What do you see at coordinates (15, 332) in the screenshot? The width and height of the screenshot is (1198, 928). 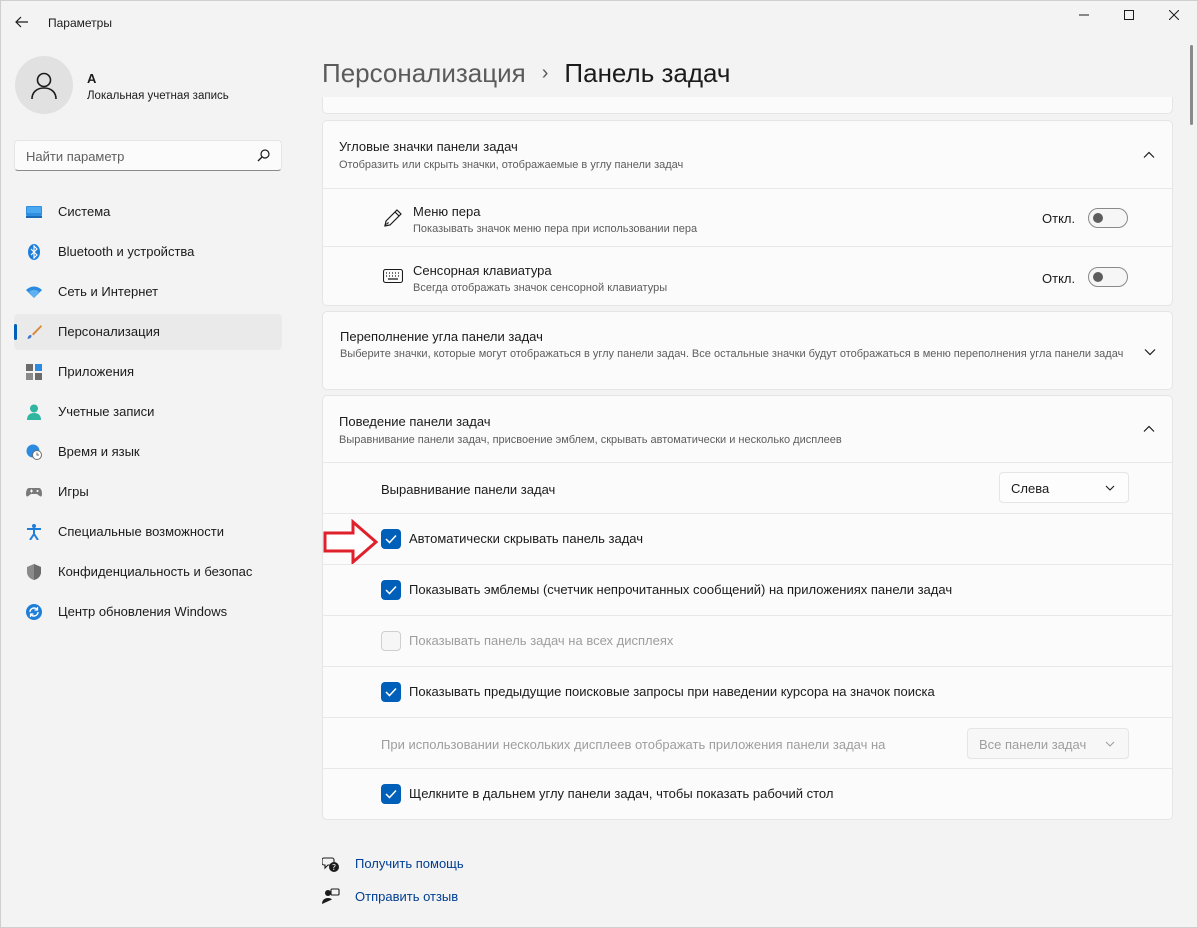 I see `active-indicator` at bounding box center [15, 332].